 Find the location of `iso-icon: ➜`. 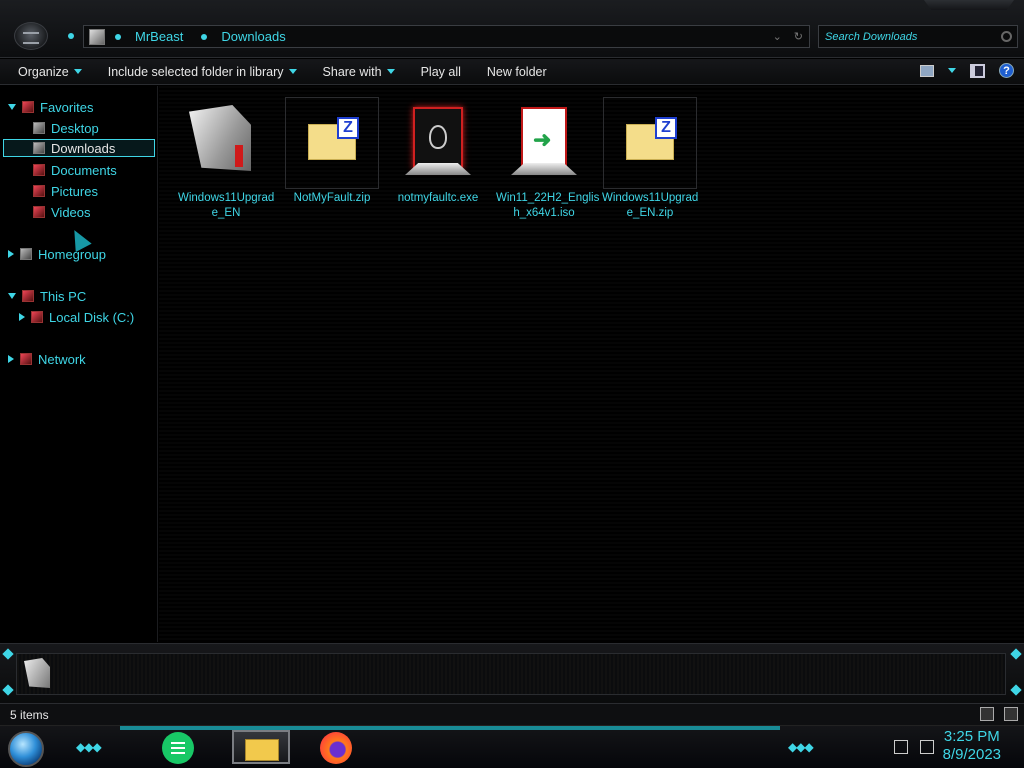

iso-icon: ➜ is located at coordinates (544, 143).